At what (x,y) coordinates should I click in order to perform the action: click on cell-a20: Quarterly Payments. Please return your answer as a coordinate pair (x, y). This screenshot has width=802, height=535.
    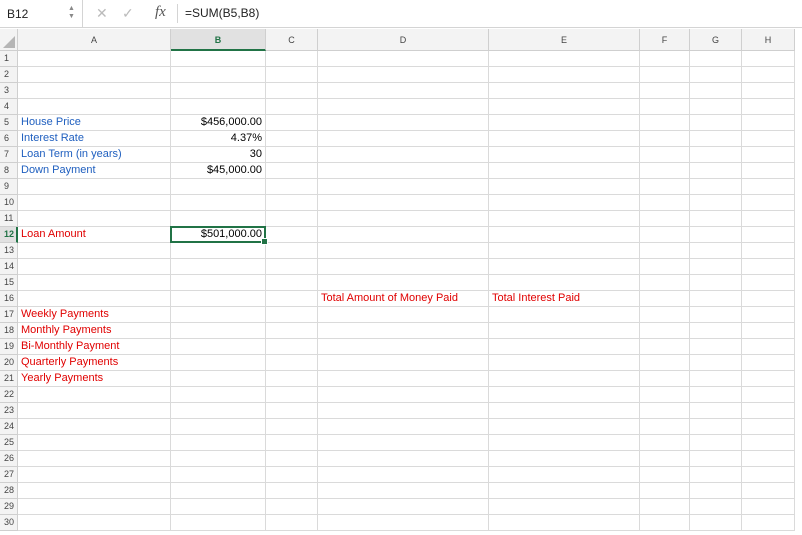
    Looking at the image, I should click on (94, 363).